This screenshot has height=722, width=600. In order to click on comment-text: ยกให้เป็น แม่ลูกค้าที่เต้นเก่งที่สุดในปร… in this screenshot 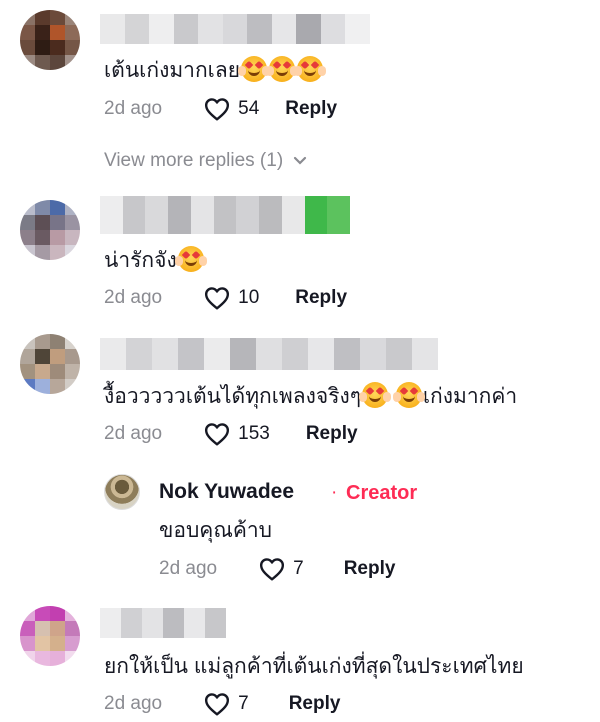, I will do `click(314, 666)`.